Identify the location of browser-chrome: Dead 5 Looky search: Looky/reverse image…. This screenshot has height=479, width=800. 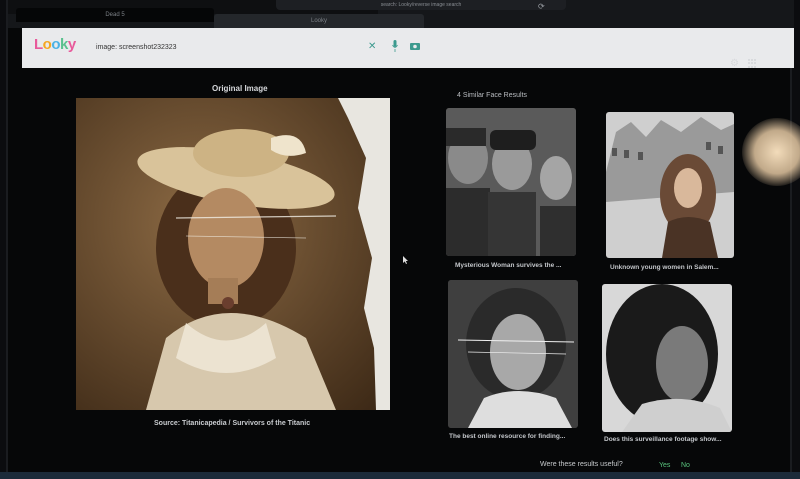
(401, 14).